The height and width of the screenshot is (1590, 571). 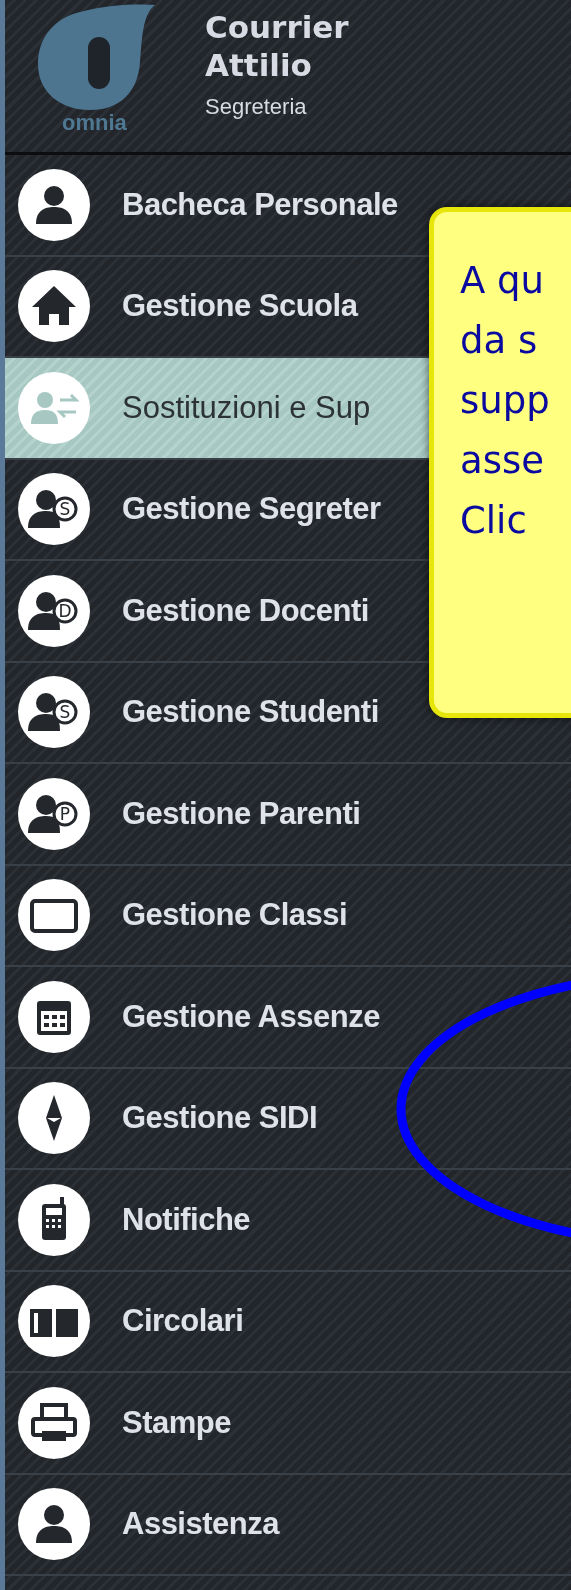 What do you see at coordinates (54, 1422) in the screenshot?
I see `printer-icon` at bounding box center [54, 1422].